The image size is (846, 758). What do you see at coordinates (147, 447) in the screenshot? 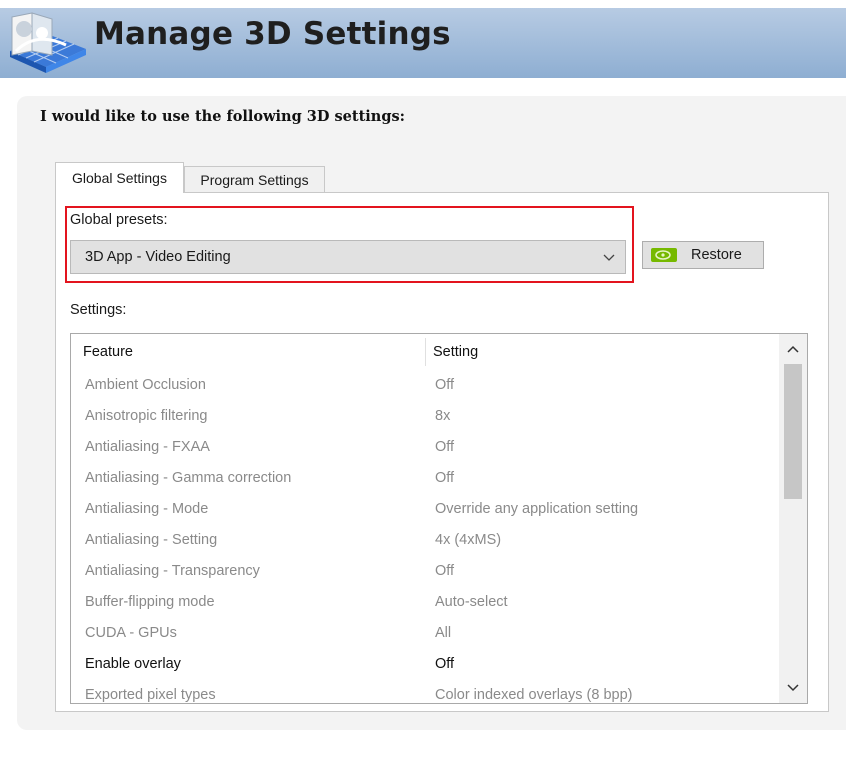
I see `feature-cell: Antialiasing - FXAA` at bounding box center [147, 447].